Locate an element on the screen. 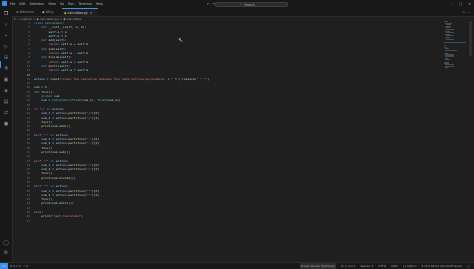 The image size is (474, 269). source-control-icon: ⑂ is located at coordinates (6, 36).